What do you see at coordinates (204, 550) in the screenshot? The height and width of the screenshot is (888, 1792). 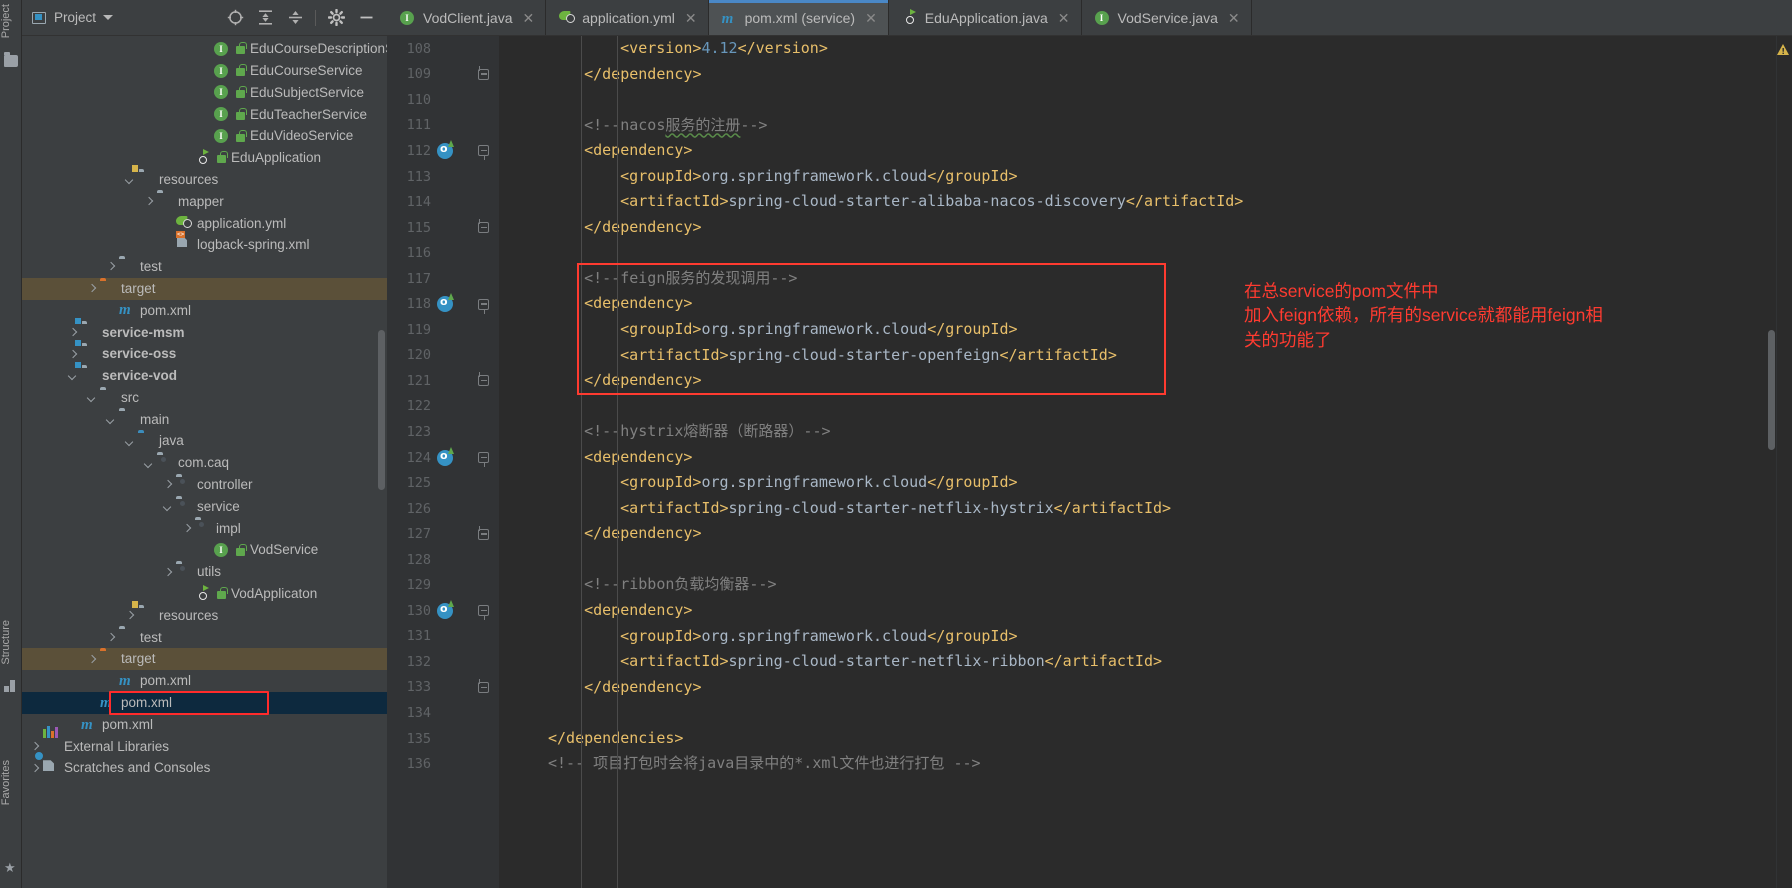 I see `tree-node-vodservice: I VodService` at bounding box center [204, 550].